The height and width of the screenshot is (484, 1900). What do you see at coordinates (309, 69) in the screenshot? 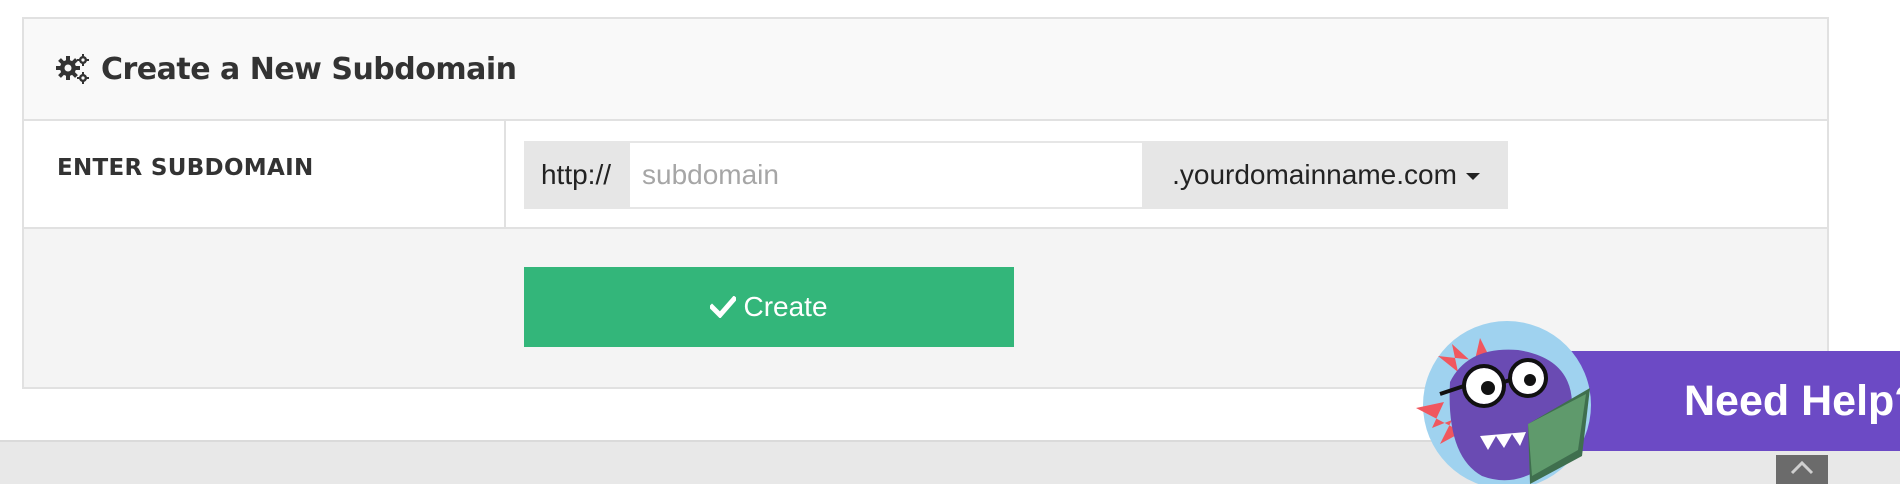
I see `panel-title: Create a New Subdomain` at bounding box center [309, 69].